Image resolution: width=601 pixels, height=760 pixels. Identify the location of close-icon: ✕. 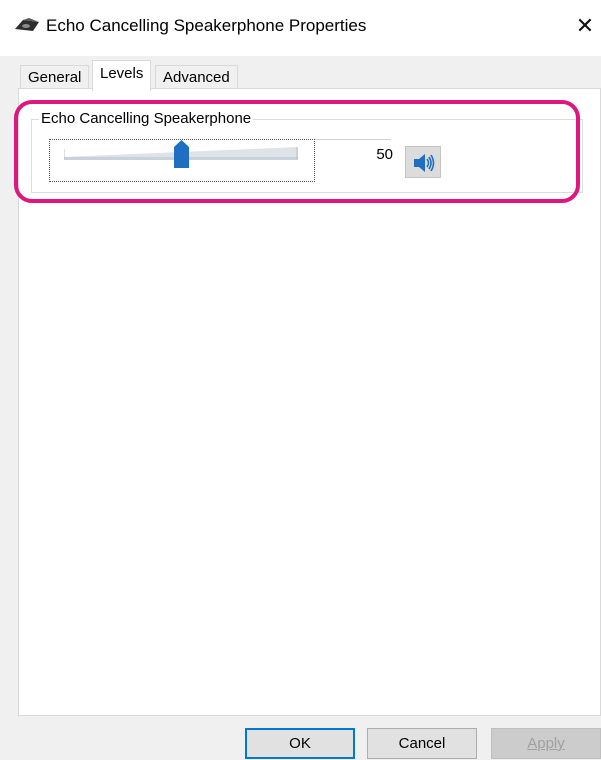
(585, 25).